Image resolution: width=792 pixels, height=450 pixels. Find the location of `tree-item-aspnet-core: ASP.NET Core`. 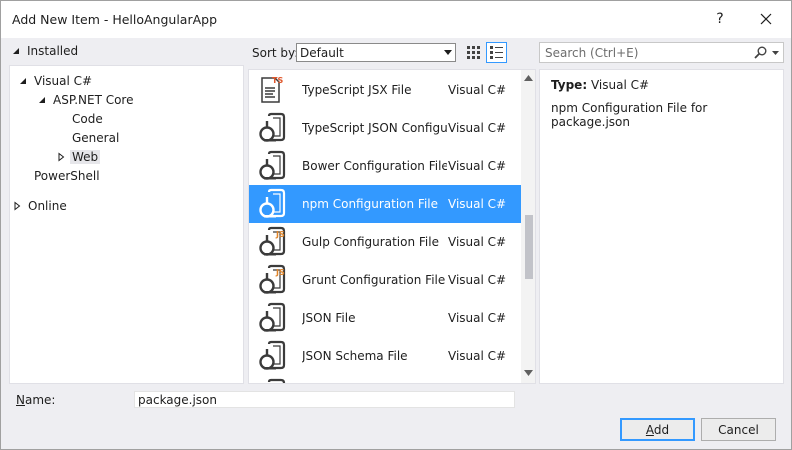

tree-item-aspnet-core: ASP.NET Core is located at coordinates (86, 100).